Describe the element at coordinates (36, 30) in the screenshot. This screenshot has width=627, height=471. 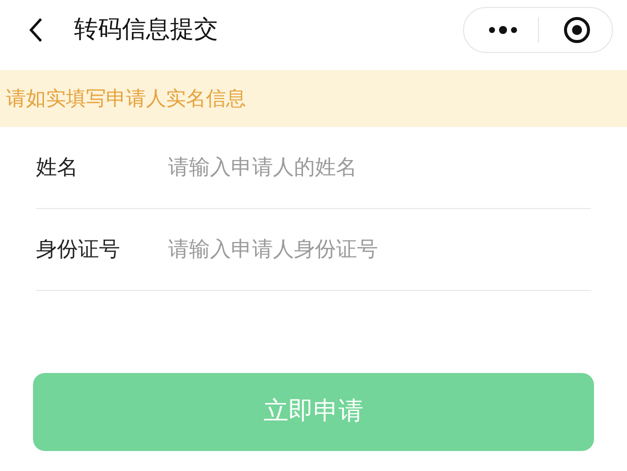
I see `back-icon` at that location.